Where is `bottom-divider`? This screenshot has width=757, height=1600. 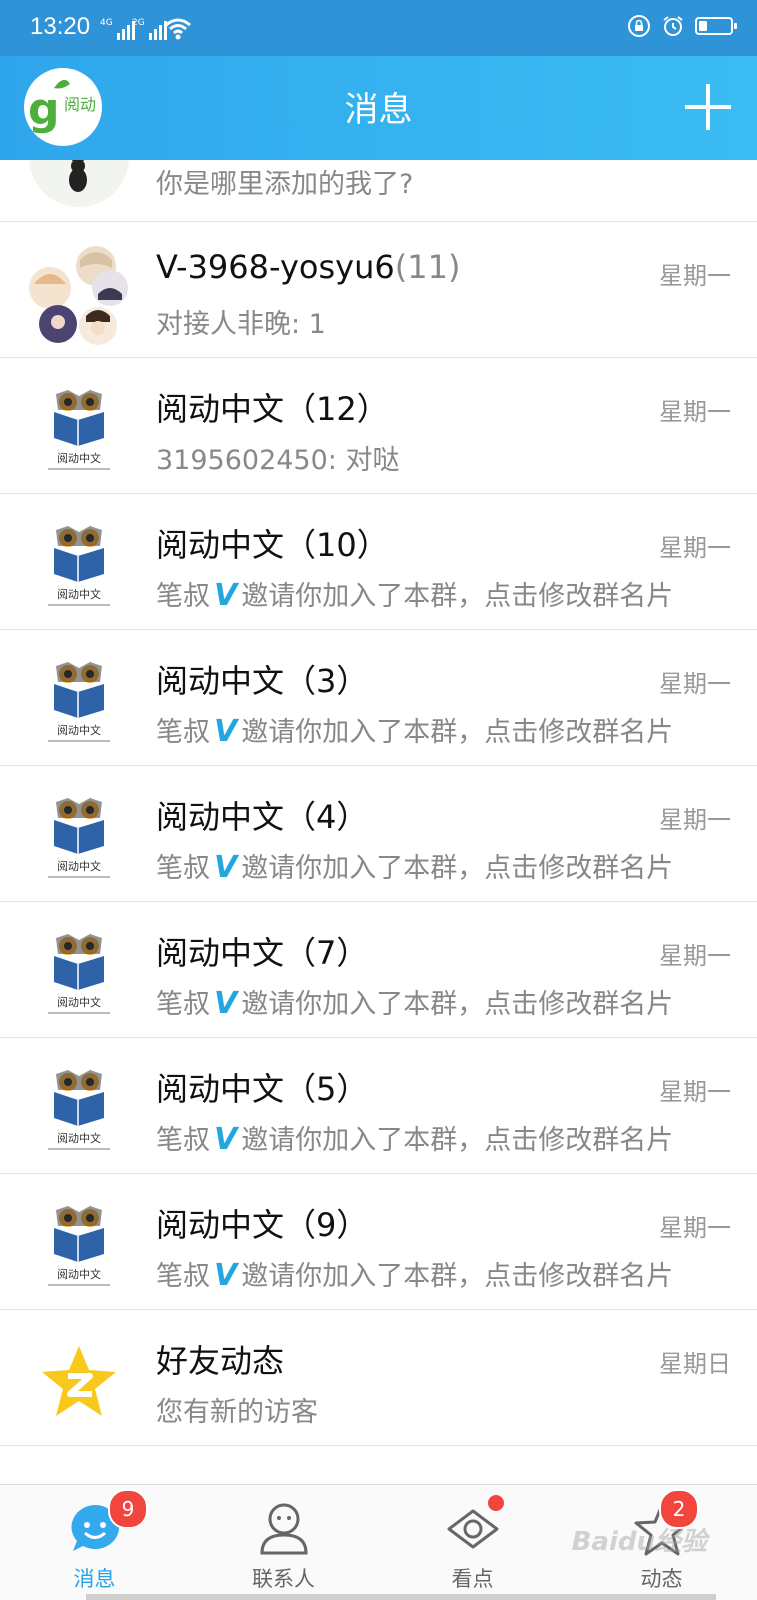 bottom-divider is located at coordinates (401, 1597).